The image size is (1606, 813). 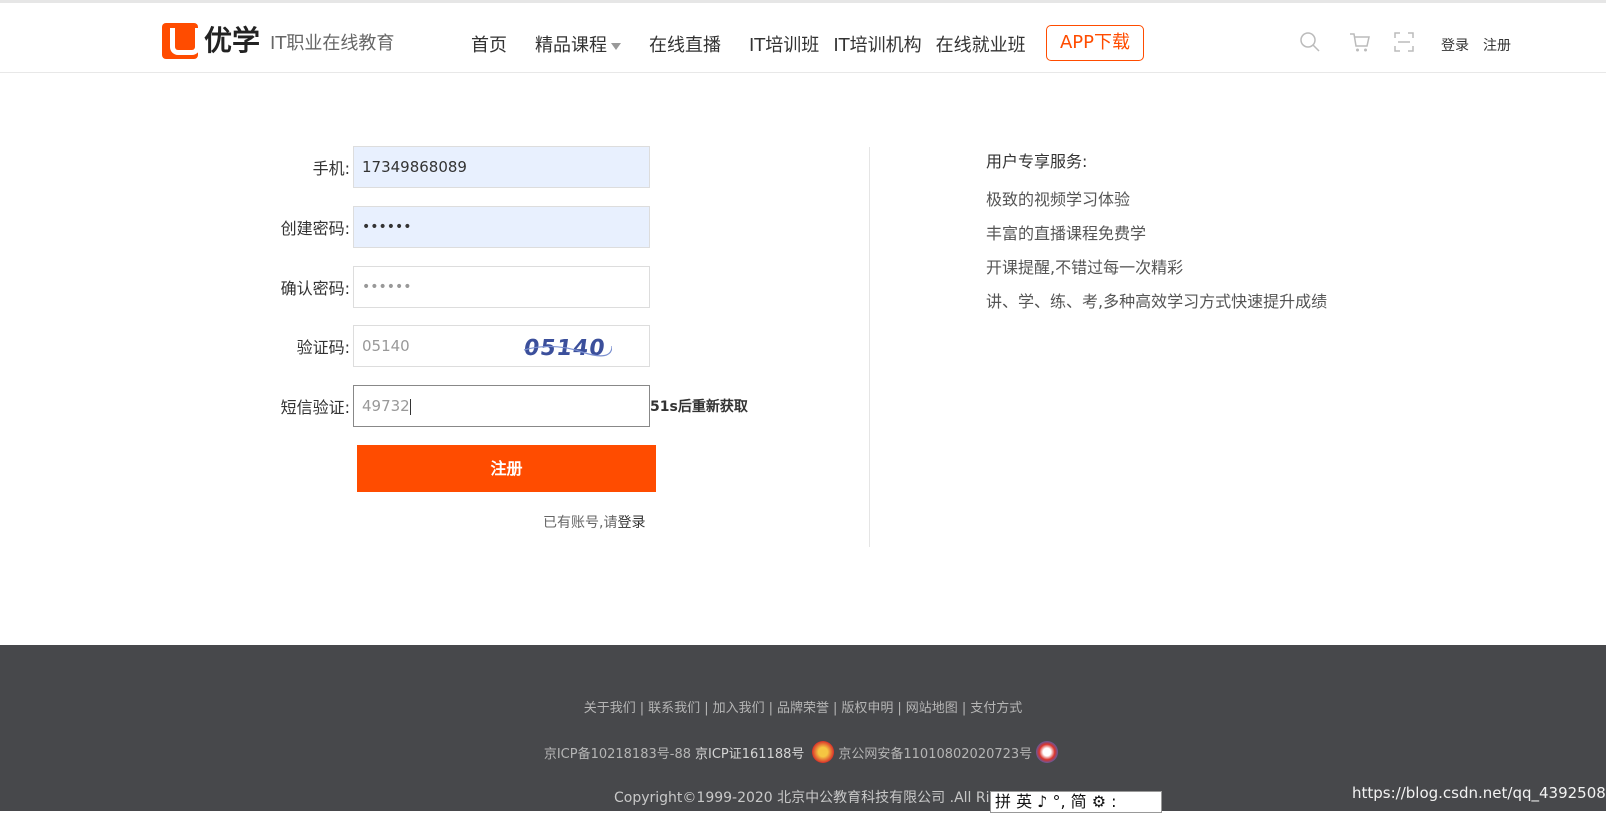 What do you see at coordinates (1058, 199) in the screenshot?
I see `perk-item: 极致的视频学习体验` at bounding box center [1058, 199].